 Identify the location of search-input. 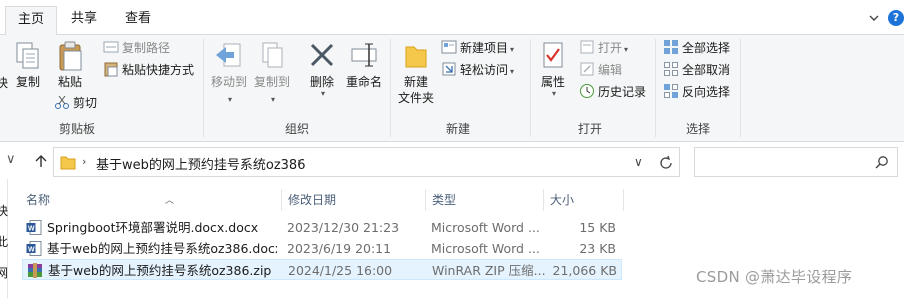
(796, 162).